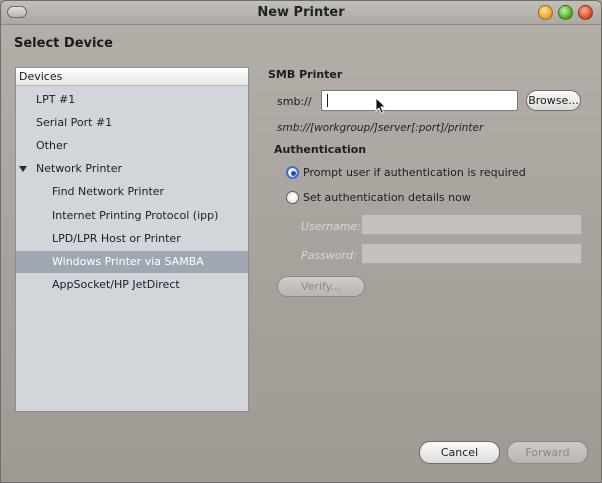 The width and height of the screenshot is (602, 483). I want to click on maximize-button, so click(565, 12).